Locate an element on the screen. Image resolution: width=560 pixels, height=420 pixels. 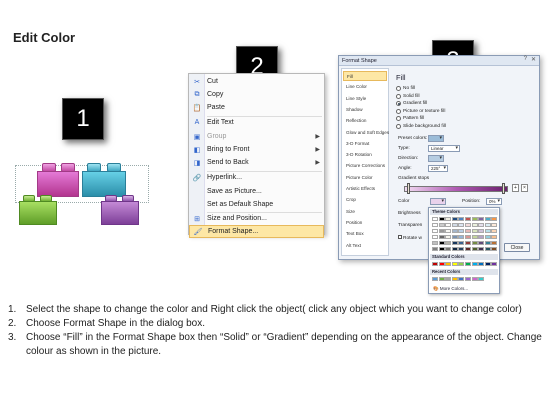
radio-picture-or-texture-fill: Picture or texture fill is located at coordinates (420, 111).